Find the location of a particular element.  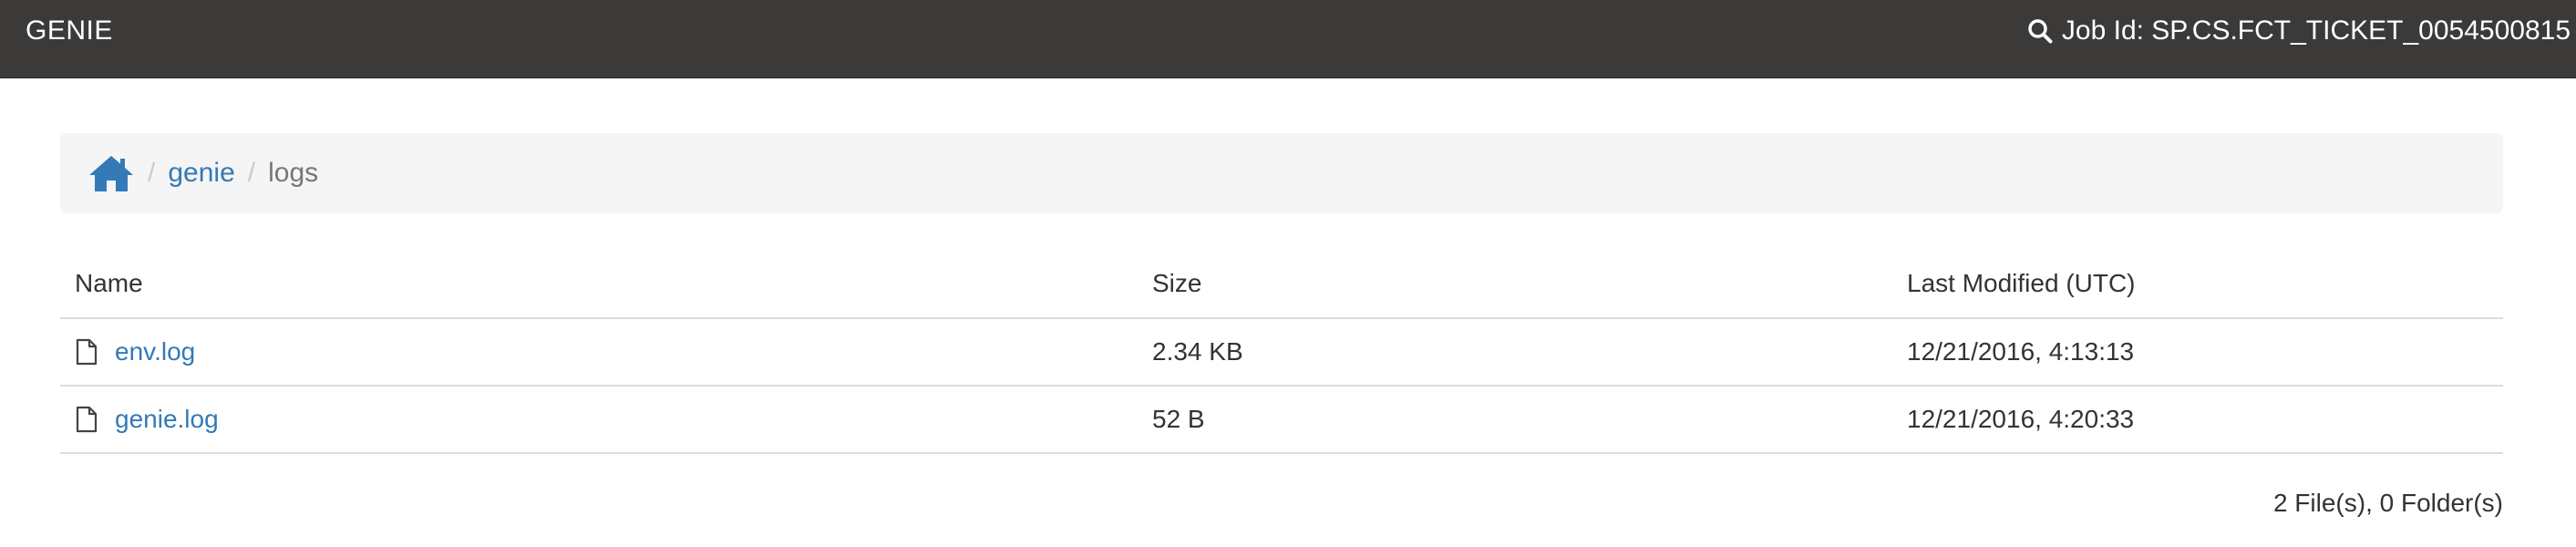

file-size: 52 B is located at coordinates (1178, 419).